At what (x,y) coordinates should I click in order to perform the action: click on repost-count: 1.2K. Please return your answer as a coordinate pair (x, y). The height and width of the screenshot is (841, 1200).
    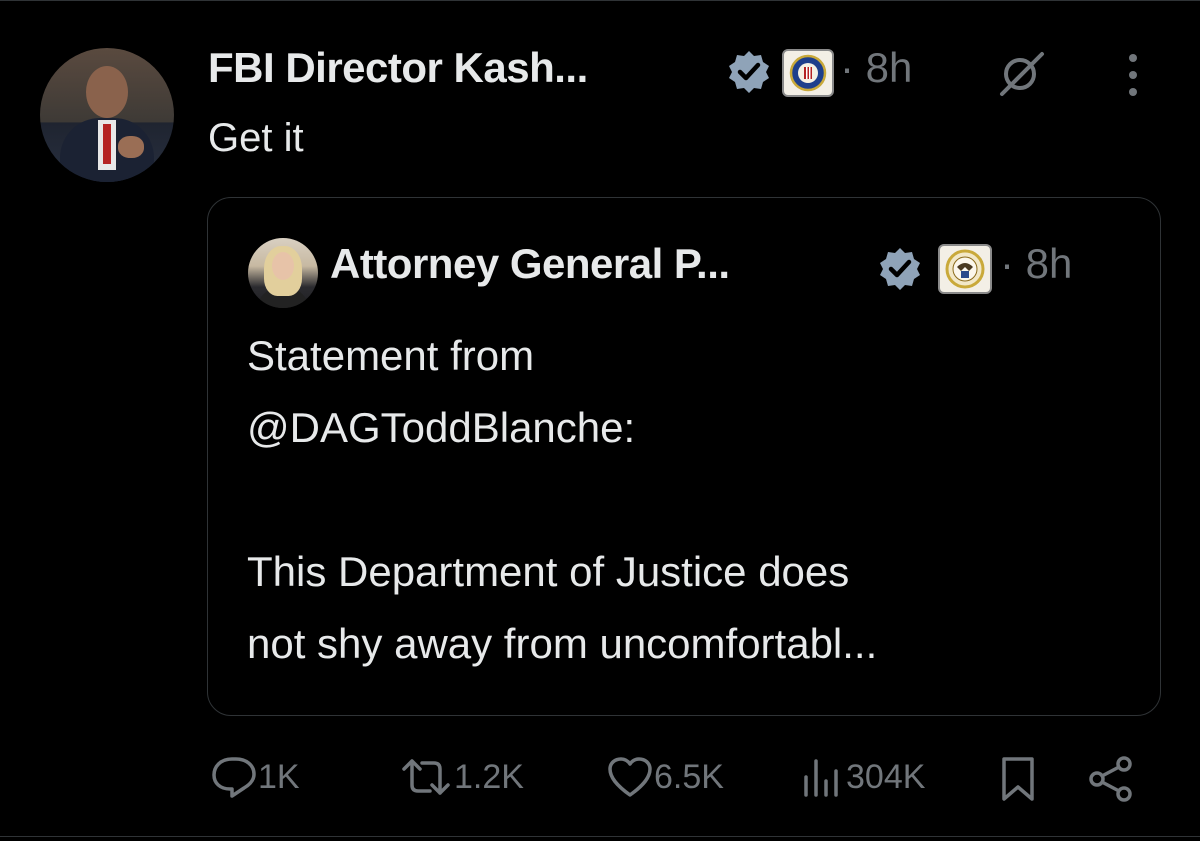
    Looking at the image, I should click on (489, 776).